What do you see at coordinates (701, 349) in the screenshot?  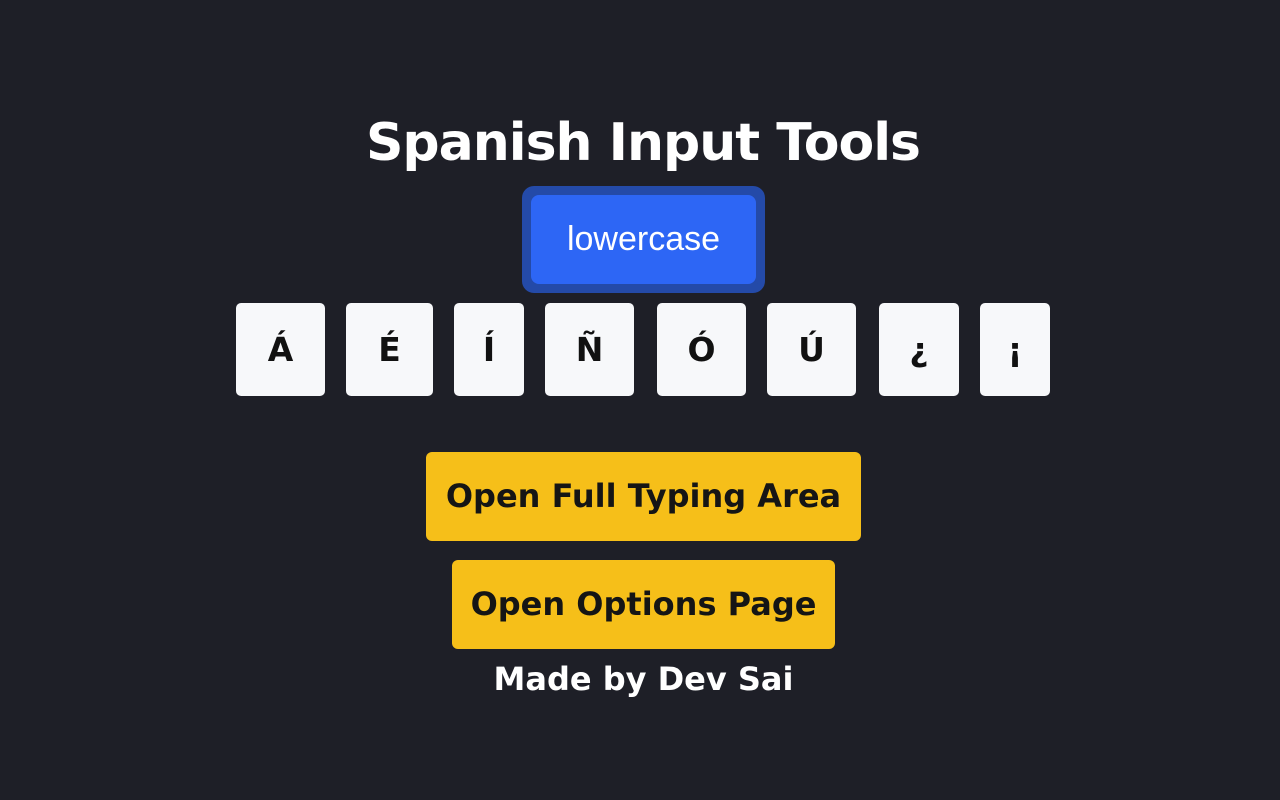 I see `key-o-acute: Ó` at bounding box center [701, 349].